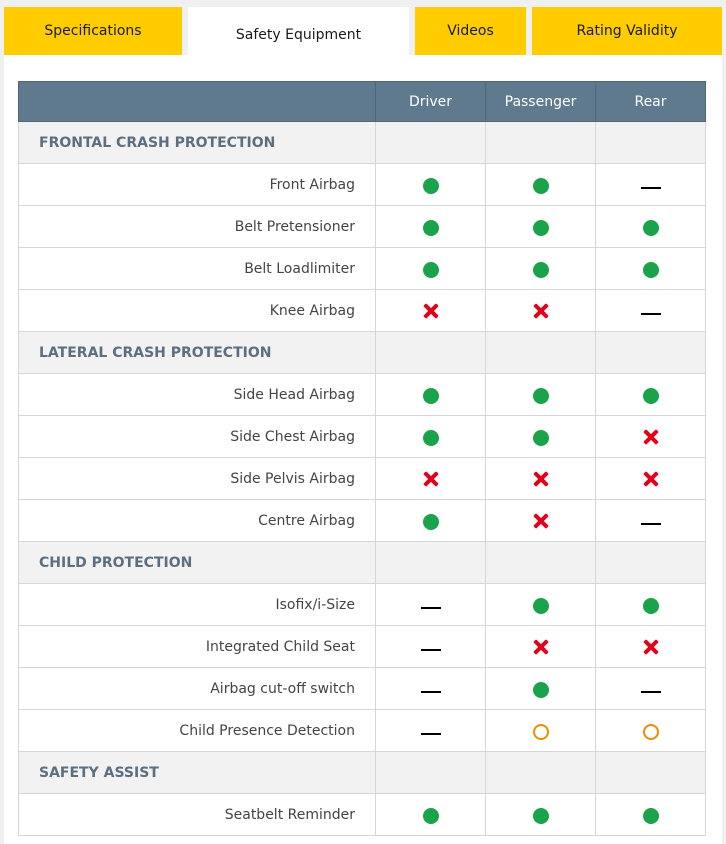 This screenshot has width=726, height=844. What do you see at coordinates (362, 101) in the screenshot?
I see `table-header-row: Driver Passenger Rear` at bounding box center [362, 101].